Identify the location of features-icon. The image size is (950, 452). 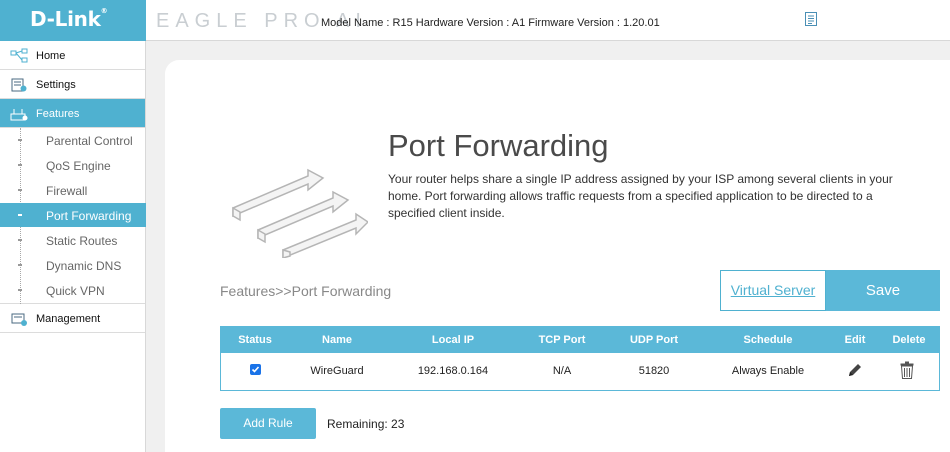
(19, 115).